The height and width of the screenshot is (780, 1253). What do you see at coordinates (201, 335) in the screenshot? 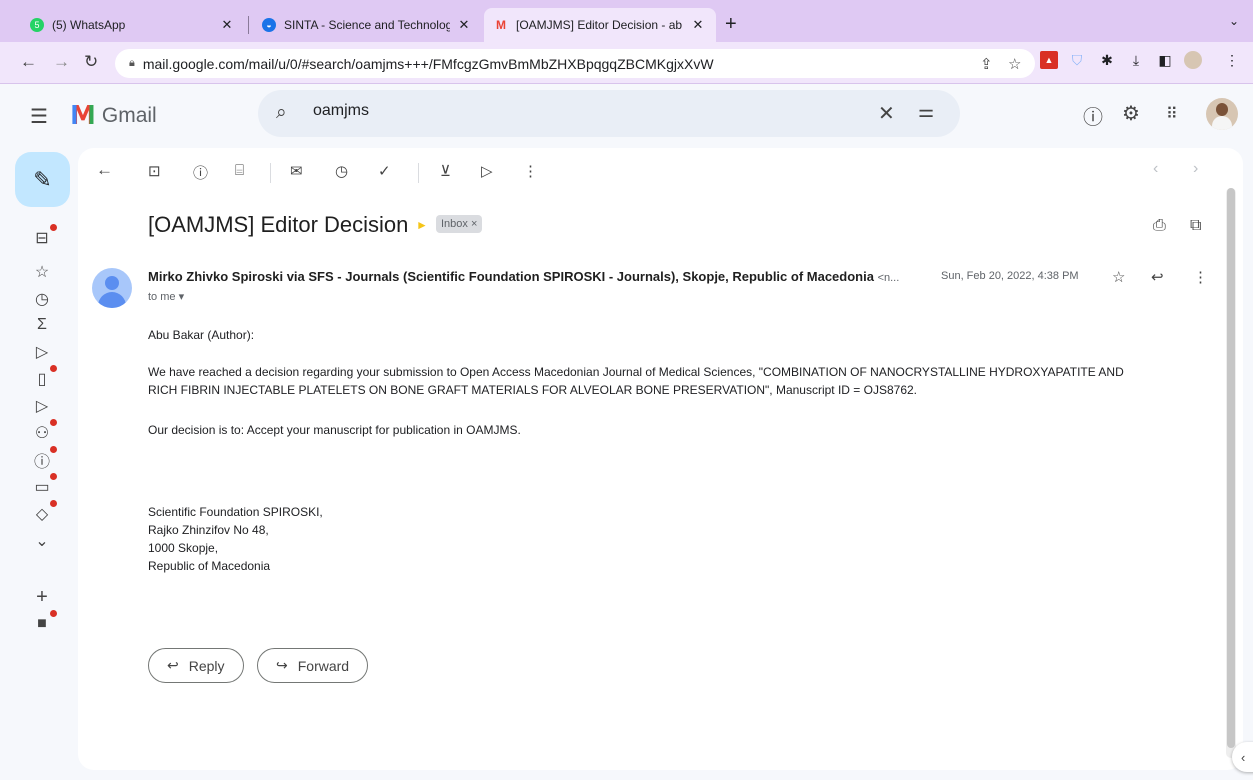
I see `email-greeting: Abu Bakar (Author):` at bounding box center [201, 335].